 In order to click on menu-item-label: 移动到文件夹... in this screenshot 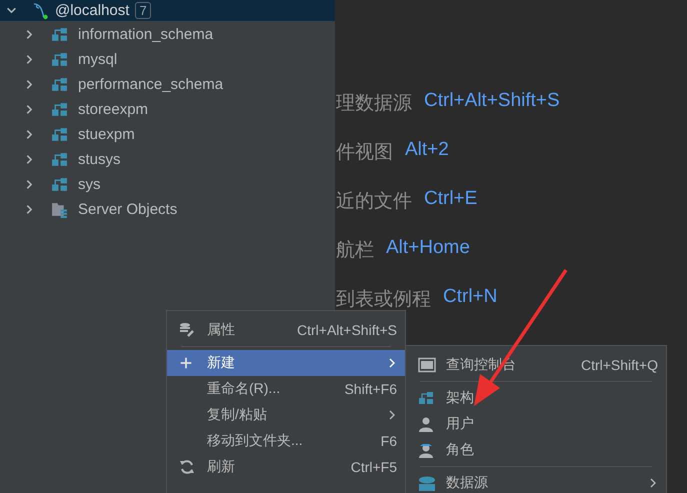, I will do `click(255, 441)`.